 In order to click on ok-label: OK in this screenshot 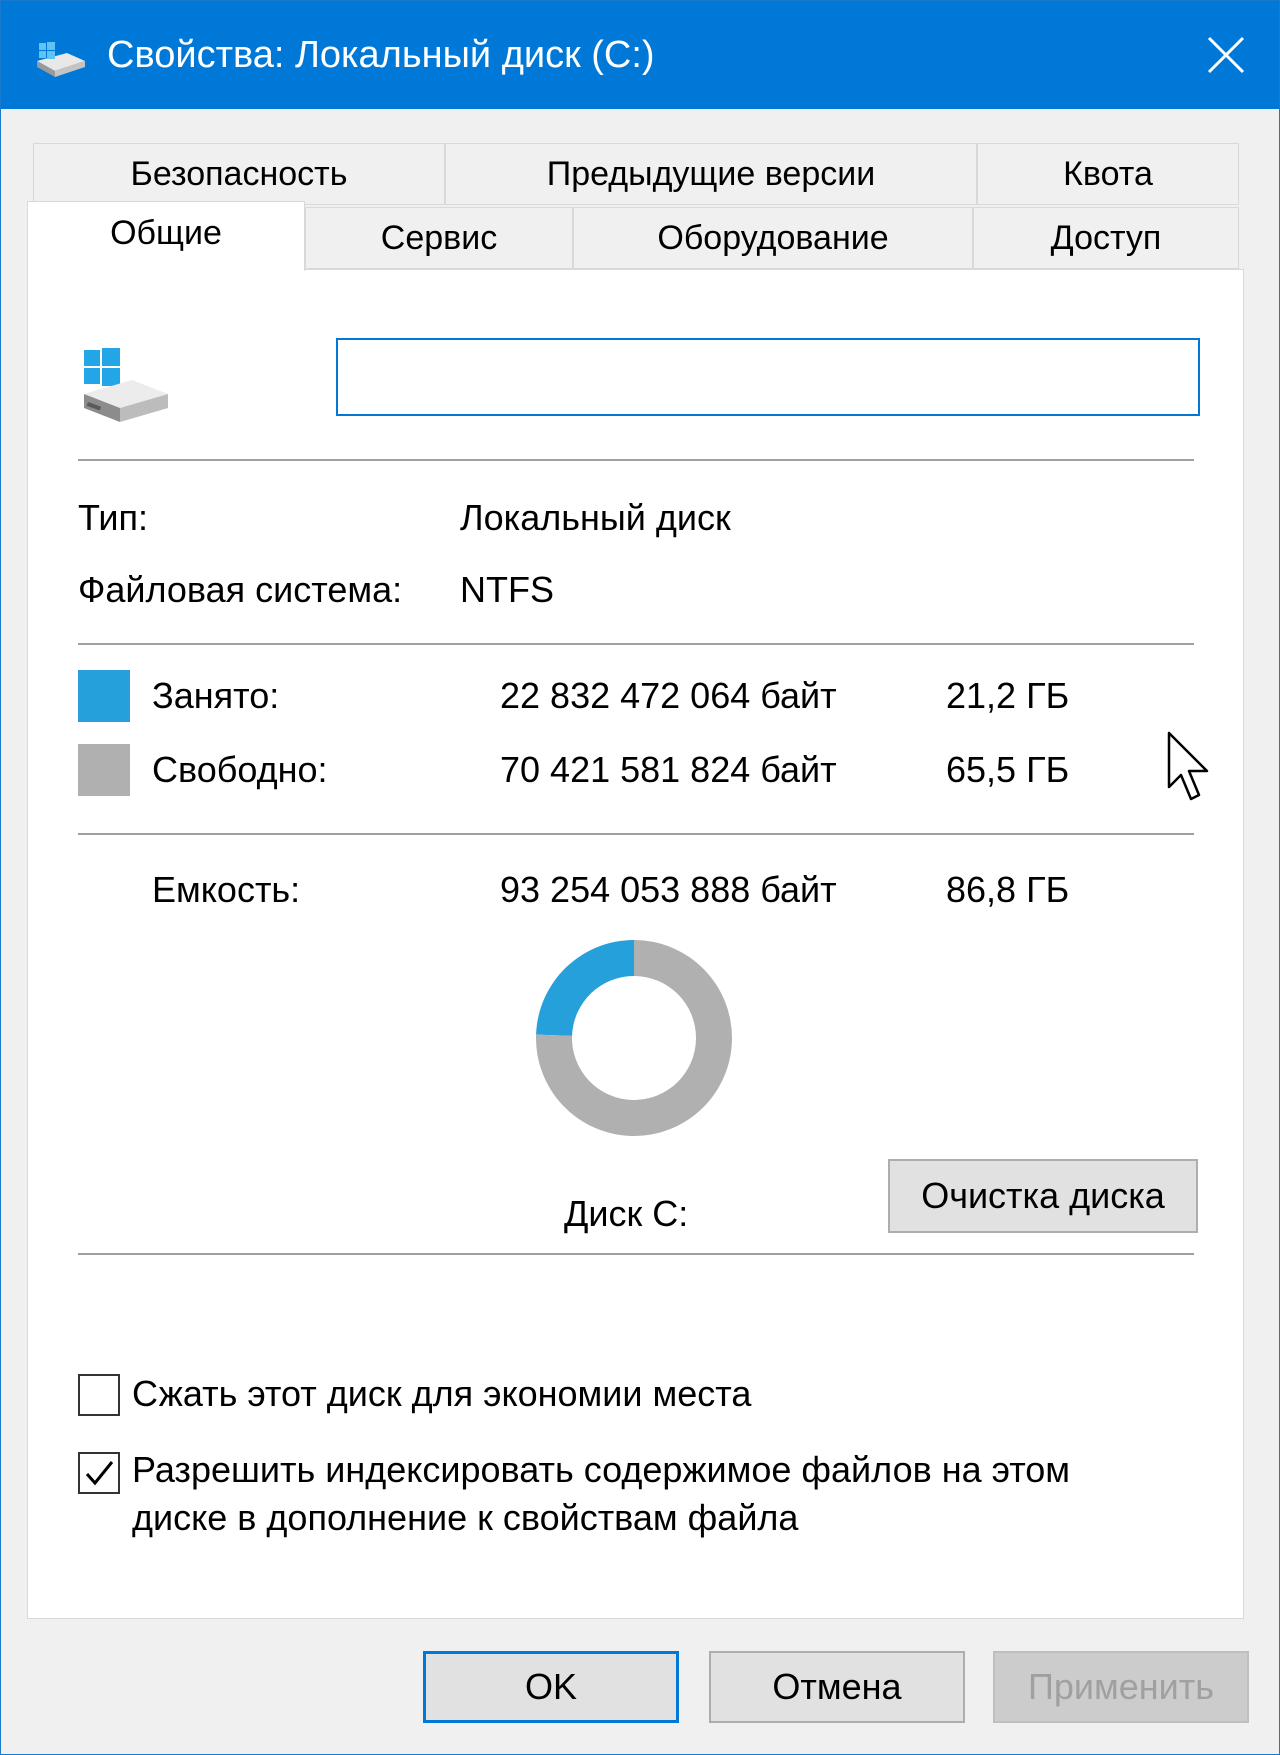, I will do `click(550, 1686)`.